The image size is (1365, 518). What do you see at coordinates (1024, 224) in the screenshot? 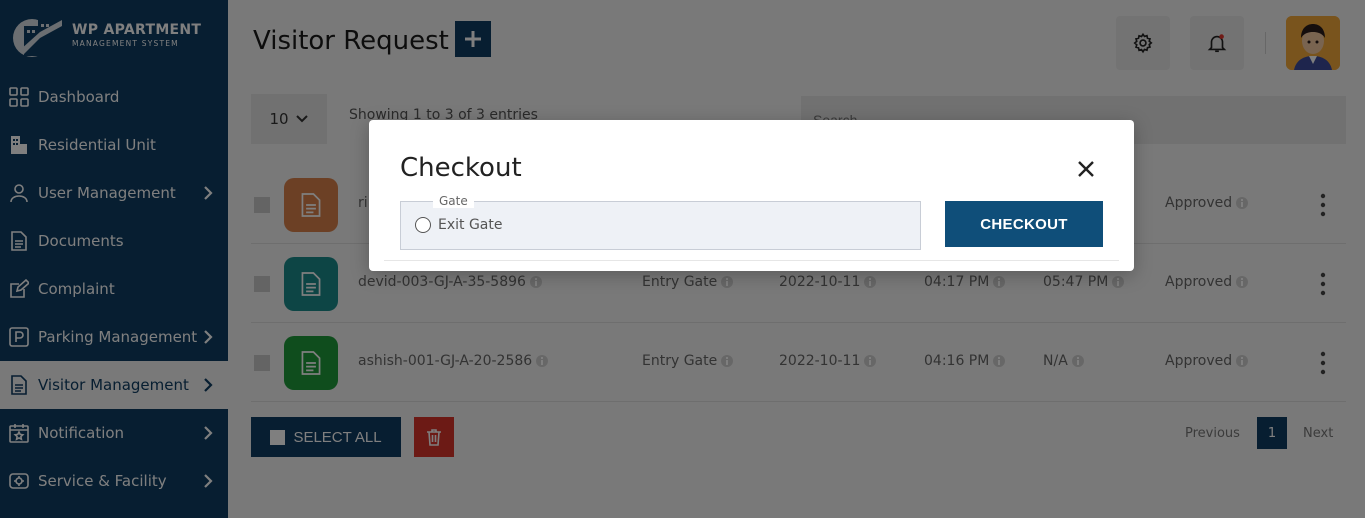
I see `checkout-button: CHECKOUT` at bounding box center [1024, 224].